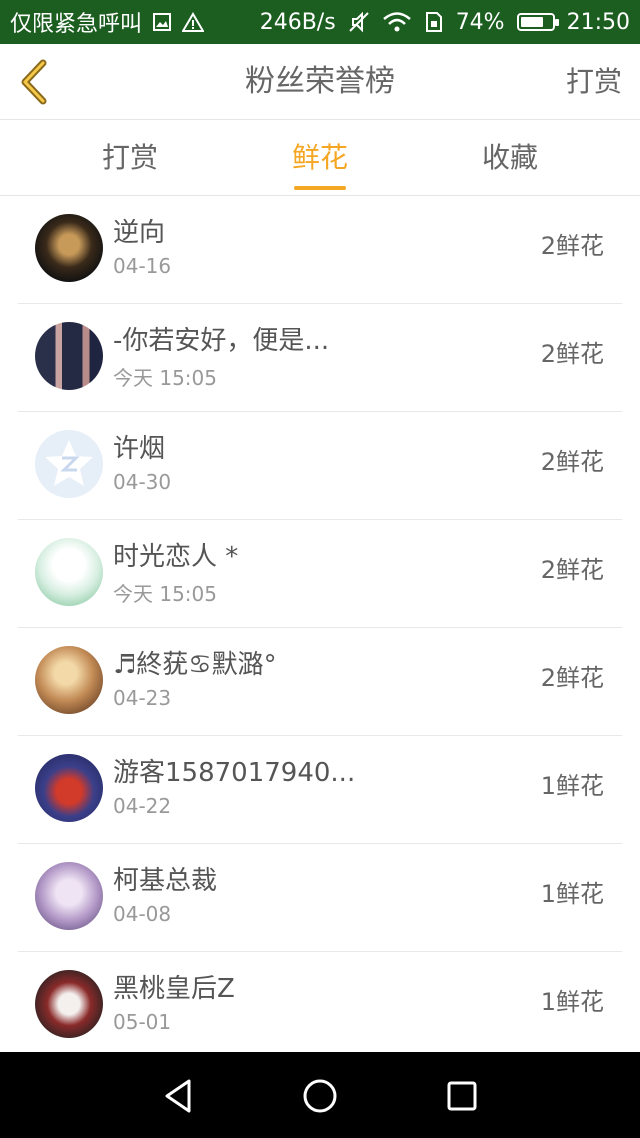 The height and width of the screenshot is (1138, 640). What do you see at coordinates (165, 881) in the screenshot?
I see `fan-name: 柯基总裁` at bounding box center [165, 881].